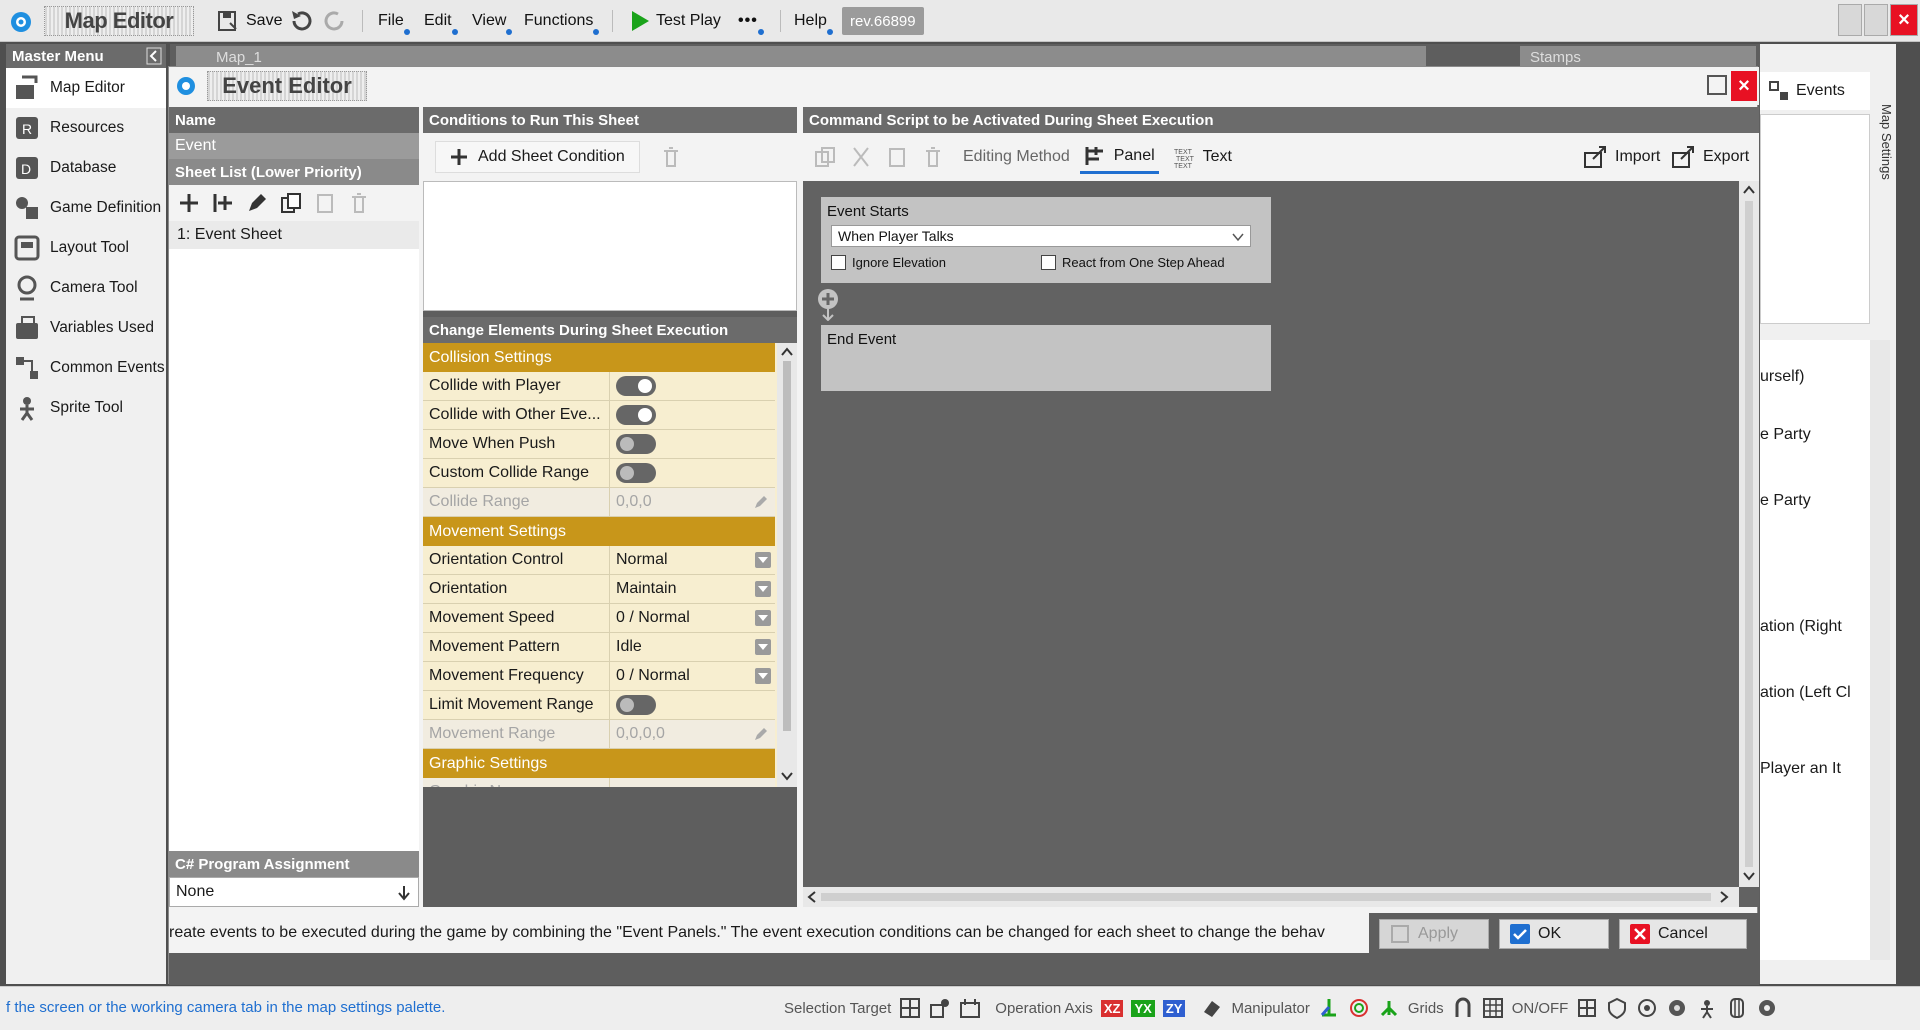 This screenshot has height=1030, width=1920. What do you see at coordinates (325, 203) in the screenshot?
I see `paste-sheet-icon` at bounding box center [325, 203].